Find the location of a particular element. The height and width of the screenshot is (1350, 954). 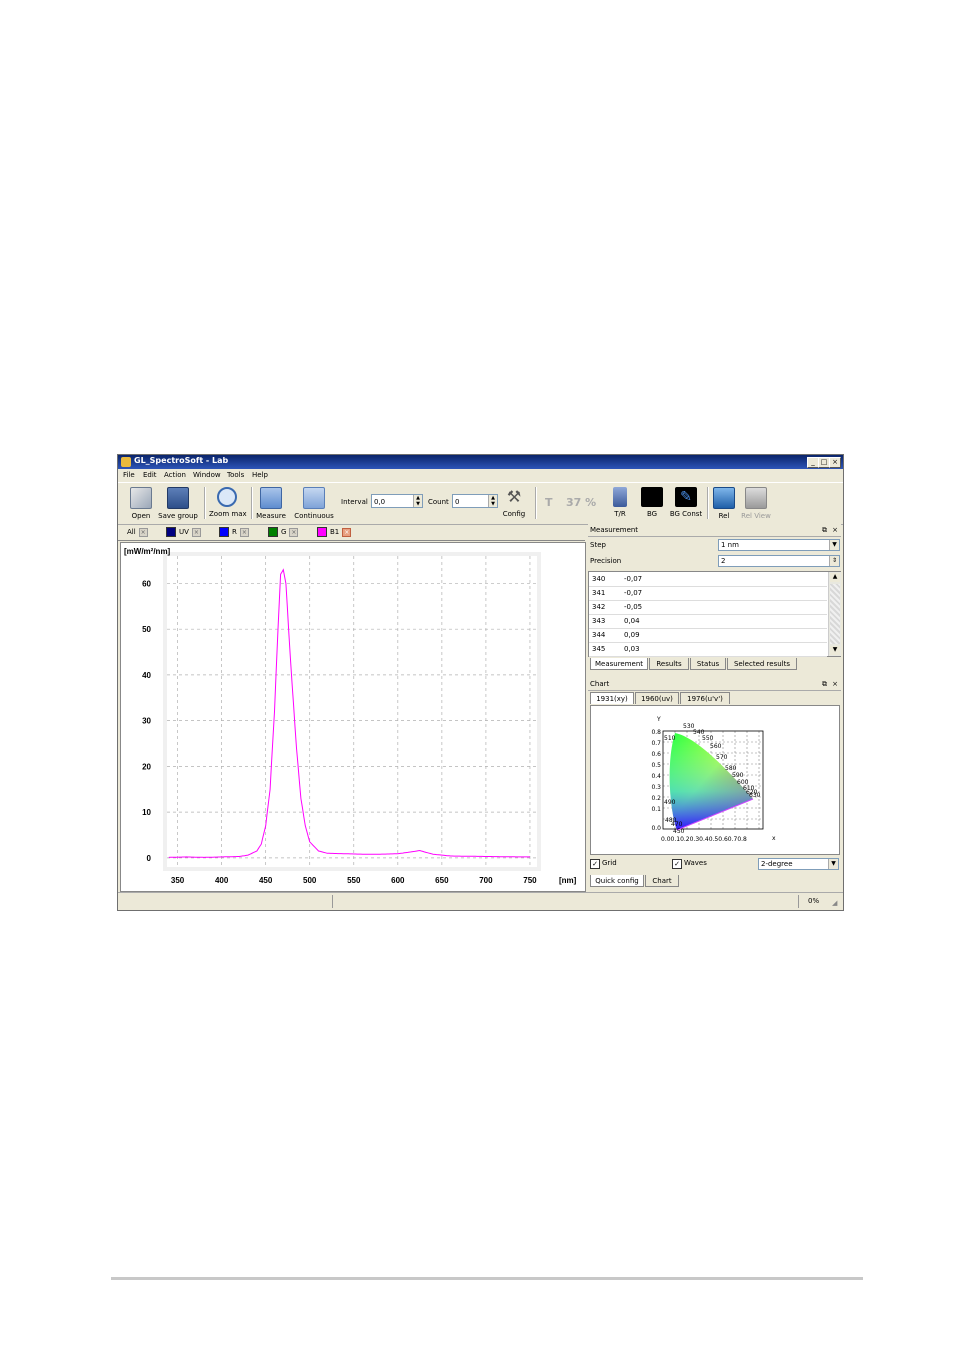

chevron-down-icon: ▼ is located at coordinates (834, 545).